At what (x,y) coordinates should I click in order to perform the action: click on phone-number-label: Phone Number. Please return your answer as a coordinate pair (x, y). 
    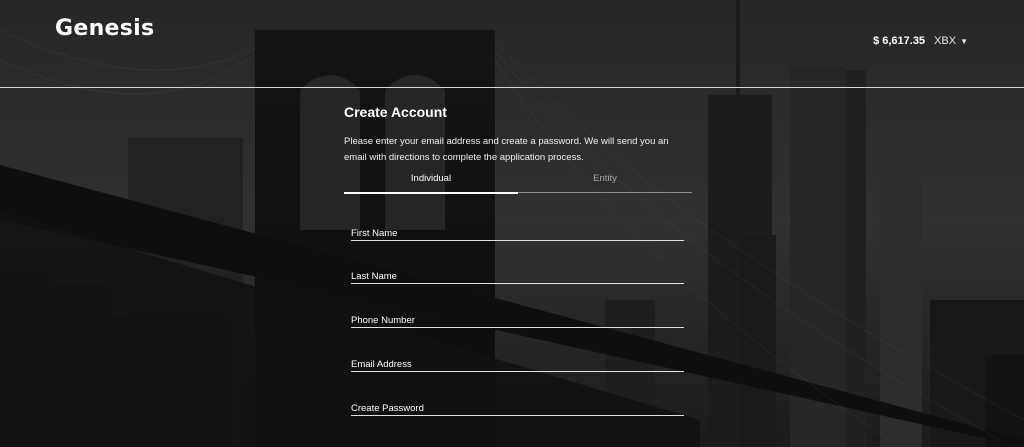
    Looking at the image, I should click on (383, 320).